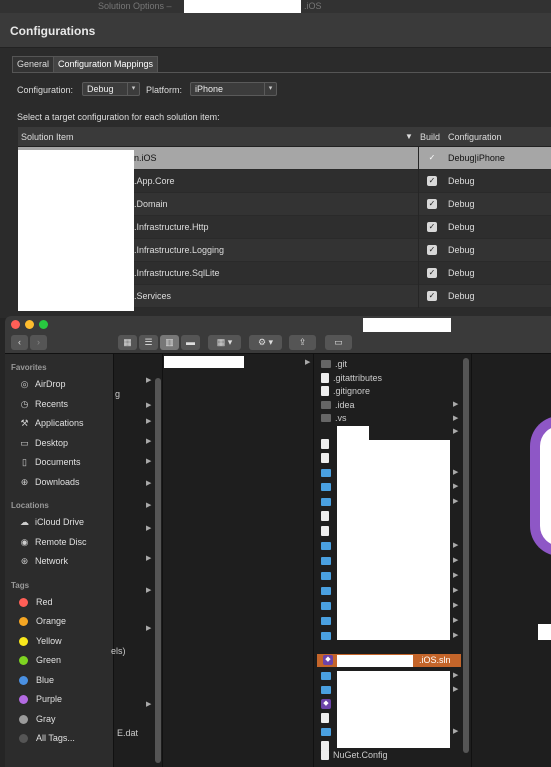 Image resolution: width=551 pixels, height=767 pixels. What do you see at coordinates (540, 486) in the screenshot?
I see `visual-studio-logo-icon` at bounding box center [540, 486].